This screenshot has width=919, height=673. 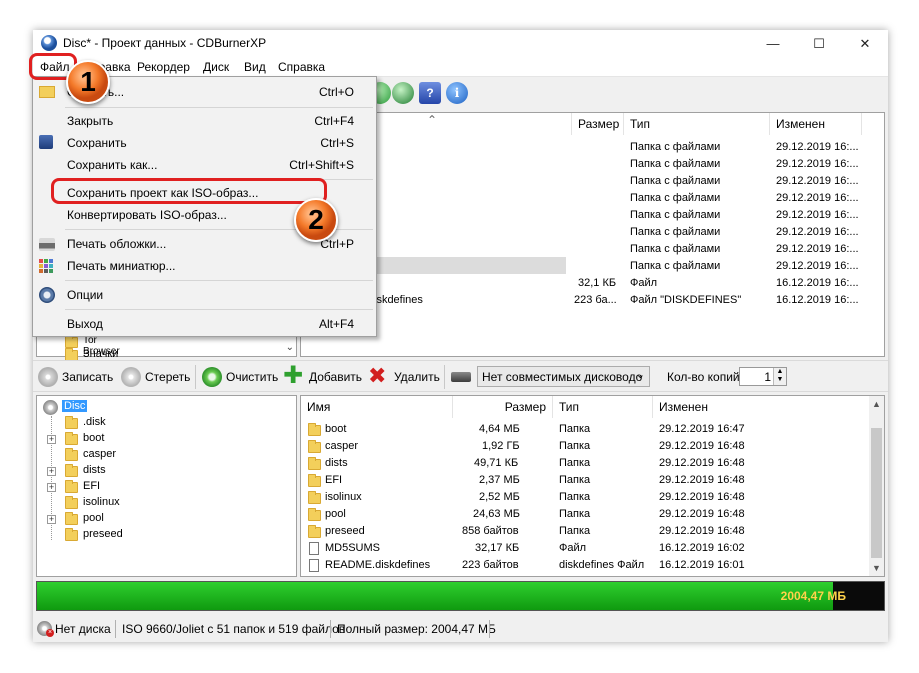 What do you see at coordinates (876, 493) in the screenshot?
I see `scroll-thumb` at bounding box center [876, 493].